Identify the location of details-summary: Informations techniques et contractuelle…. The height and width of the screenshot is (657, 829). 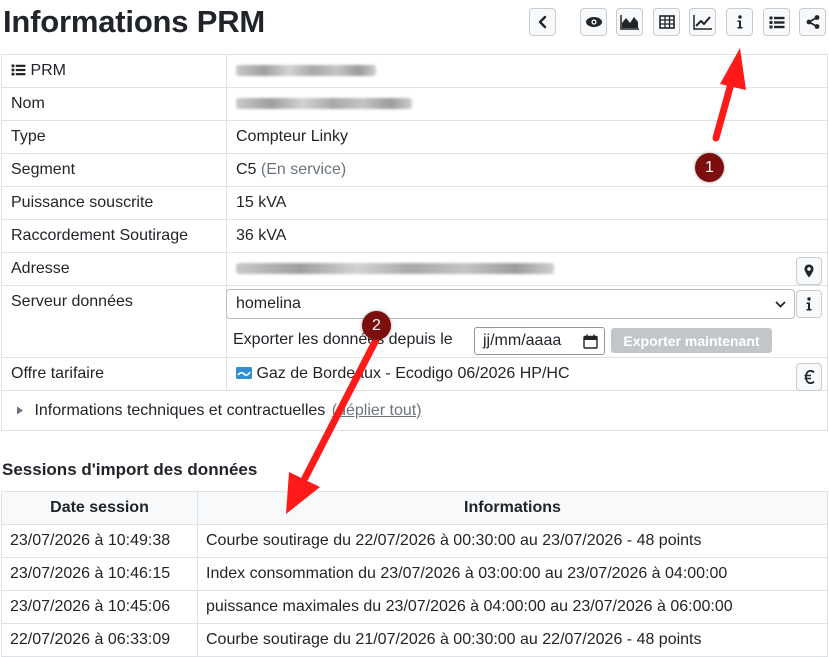
(179, 410).